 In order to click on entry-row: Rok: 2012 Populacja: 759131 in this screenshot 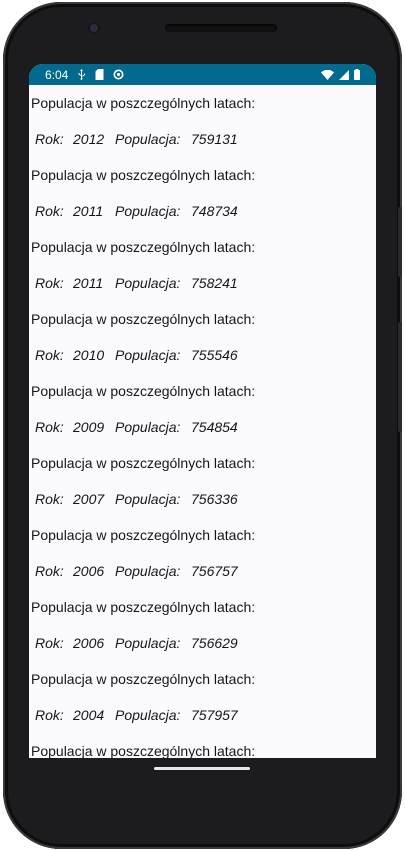, I will do `click(203, 139)`.